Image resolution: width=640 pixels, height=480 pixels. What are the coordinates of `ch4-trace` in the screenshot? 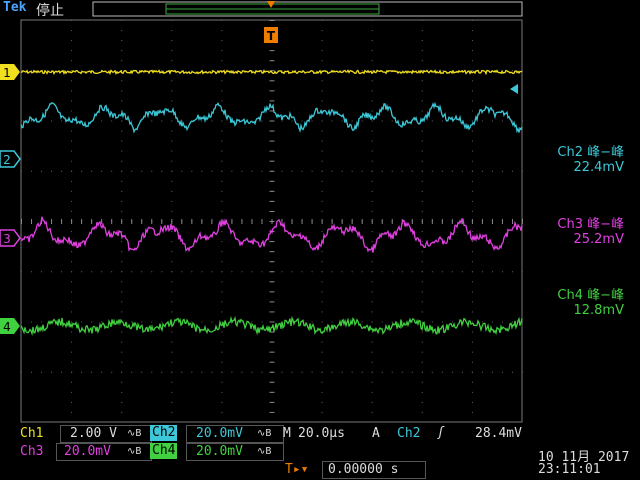 It's located at (271, 326).